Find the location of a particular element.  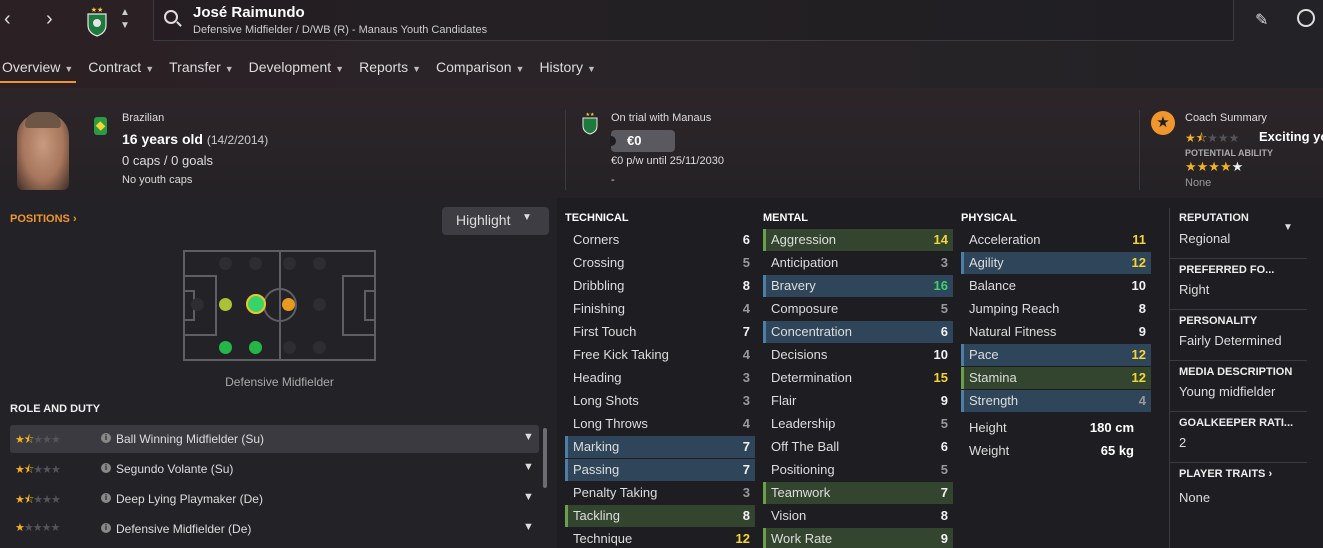

attribute-row: Crossing 5 is located at coordinates (660, 263).